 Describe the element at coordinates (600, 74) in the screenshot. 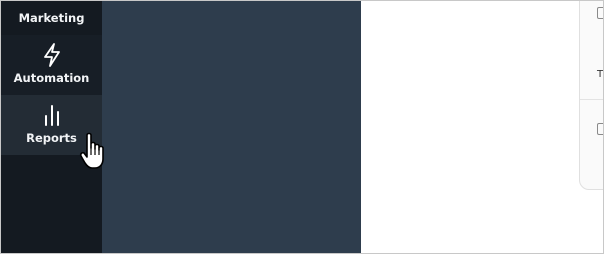

I see `card-text: T` at that location.